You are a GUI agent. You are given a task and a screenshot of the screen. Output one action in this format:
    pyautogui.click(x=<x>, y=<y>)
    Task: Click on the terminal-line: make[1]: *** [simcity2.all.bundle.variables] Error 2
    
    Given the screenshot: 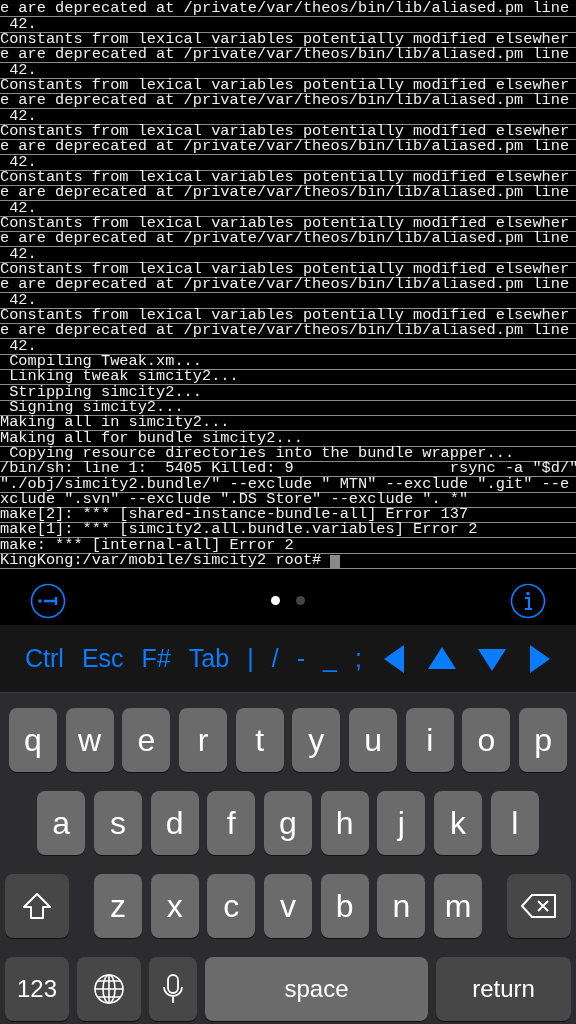 What is the action you would take?
    pyautogui.click(x=239, y=530)
    